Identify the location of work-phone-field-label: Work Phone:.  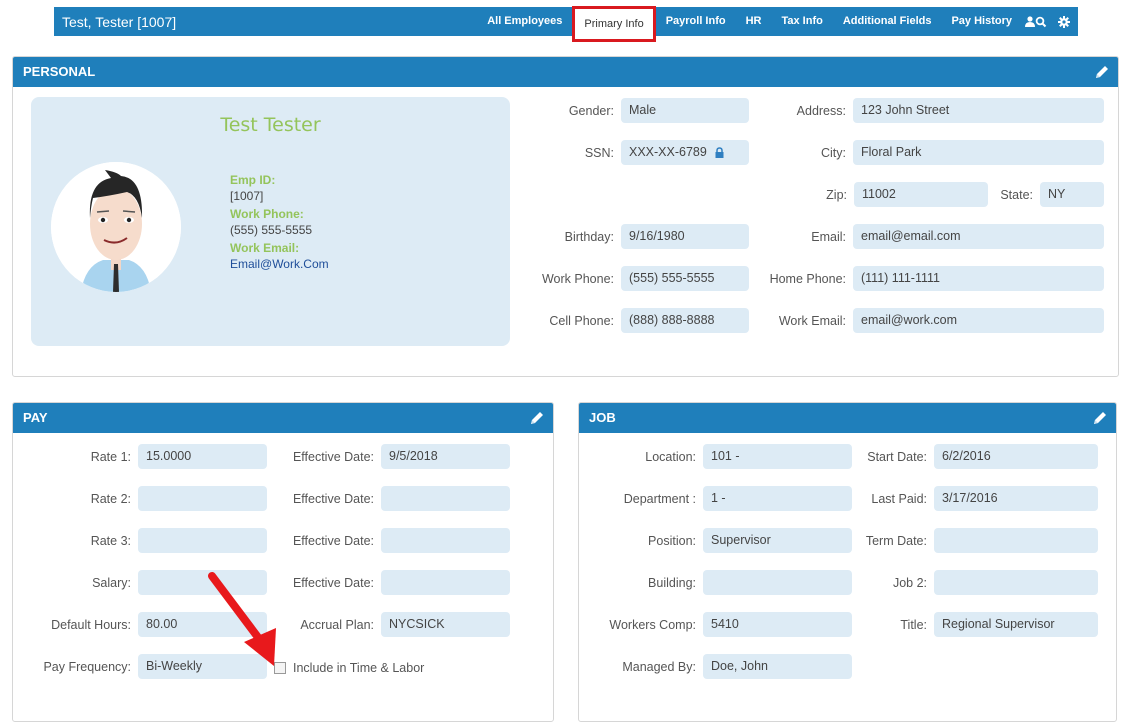
(577, 278).